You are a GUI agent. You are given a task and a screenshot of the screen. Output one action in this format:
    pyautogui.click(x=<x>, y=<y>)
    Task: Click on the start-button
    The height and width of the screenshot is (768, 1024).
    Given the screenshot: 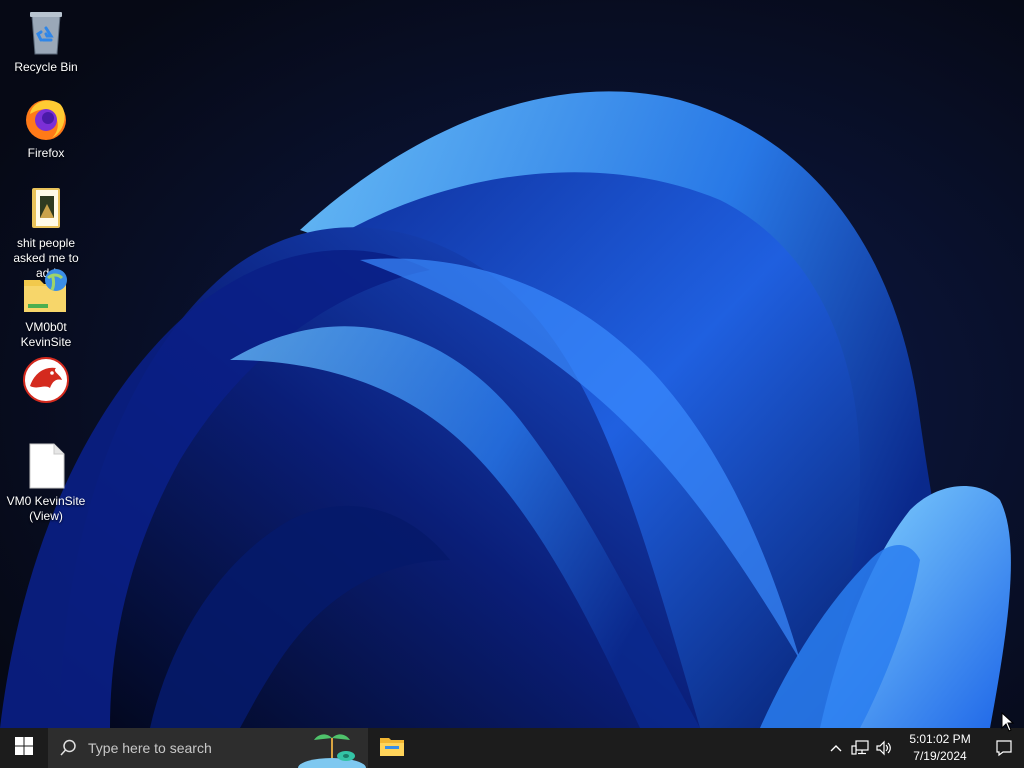 What is the action you would take?
    pyautogui.click(x=24, y=748)
    